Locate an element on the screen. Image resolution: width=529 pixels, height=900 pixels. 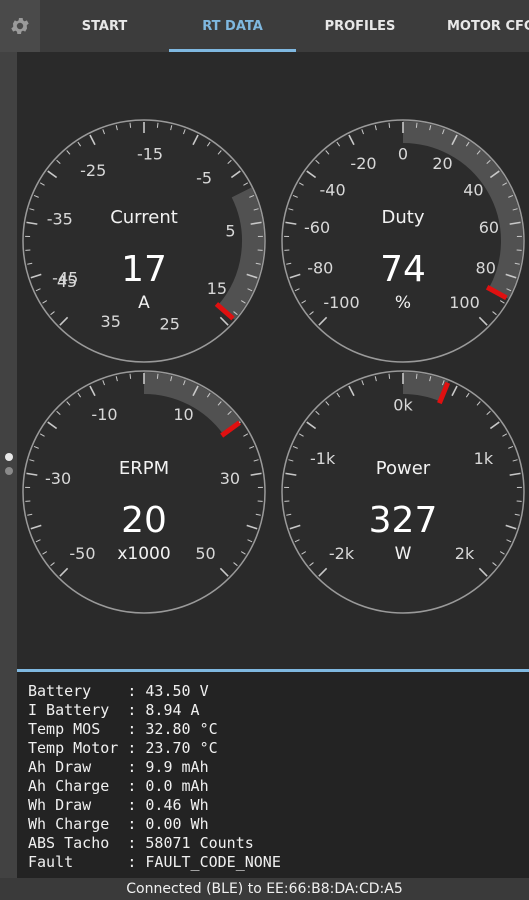
info-row-temp-motor: Temp Motor : 23.70 °C is located at coordinates (123, 748).